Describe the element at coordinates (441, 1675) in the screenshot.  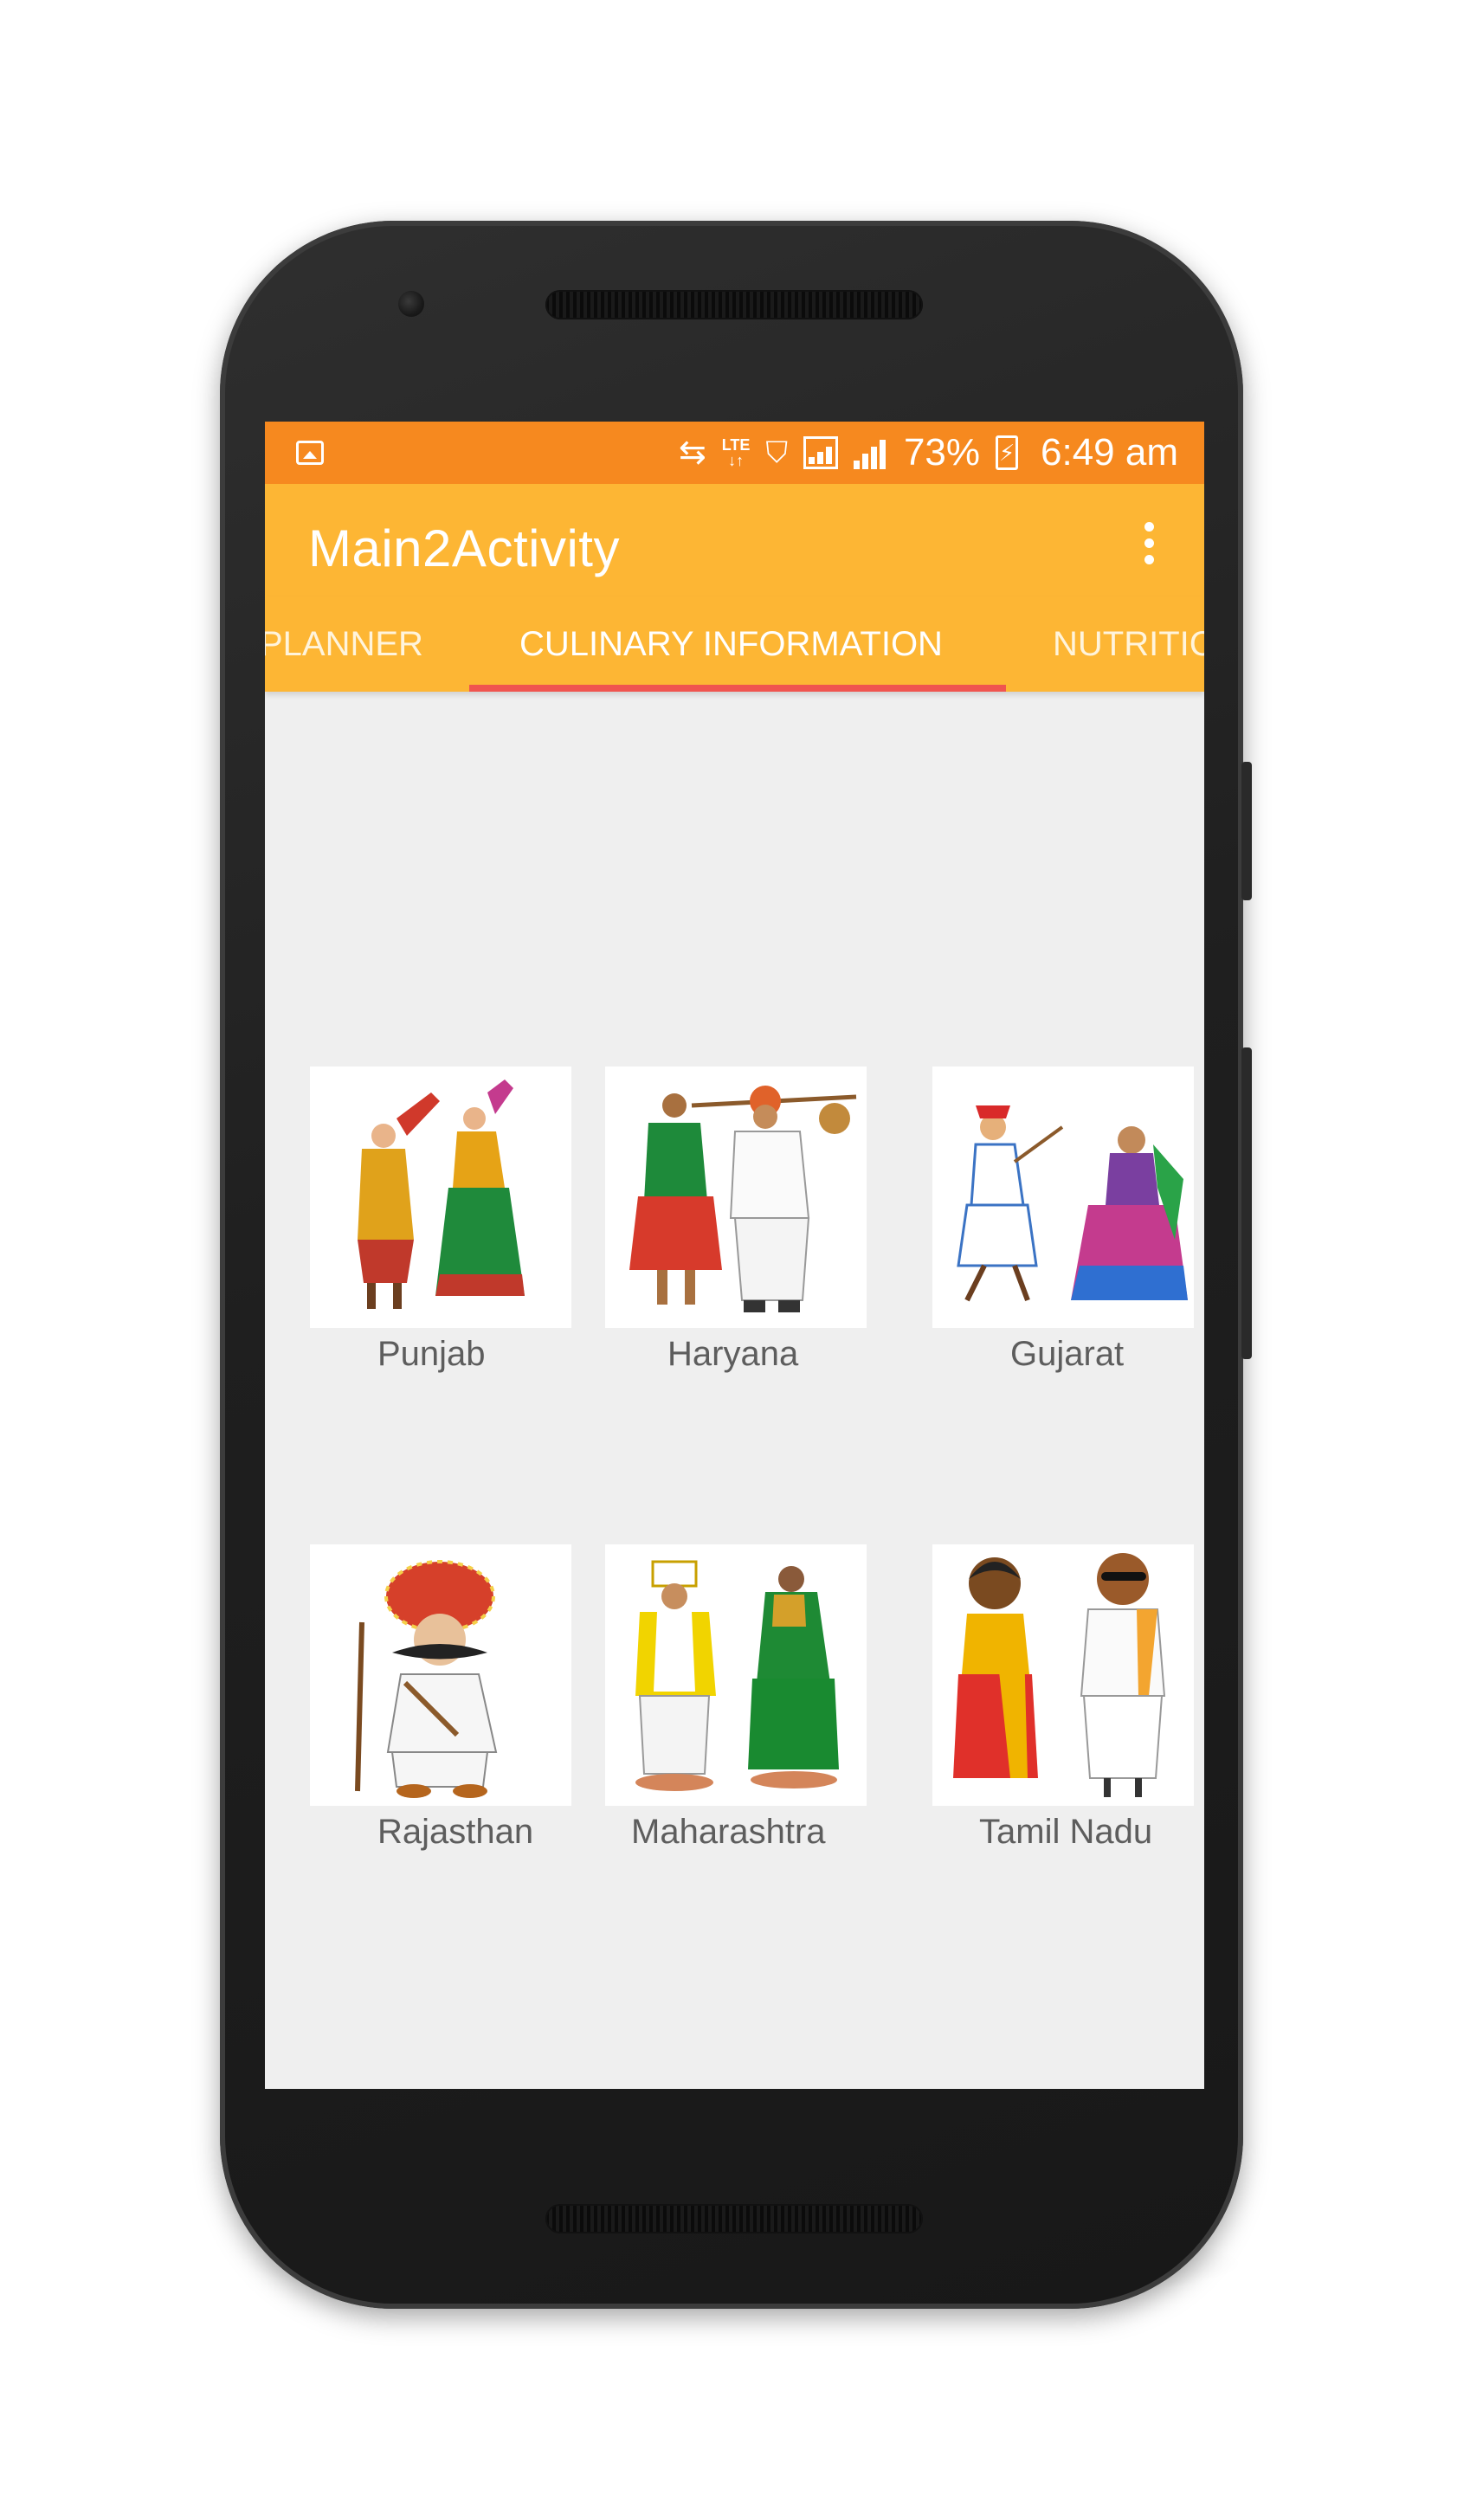
I see `rajasthan-man-image` at that location.